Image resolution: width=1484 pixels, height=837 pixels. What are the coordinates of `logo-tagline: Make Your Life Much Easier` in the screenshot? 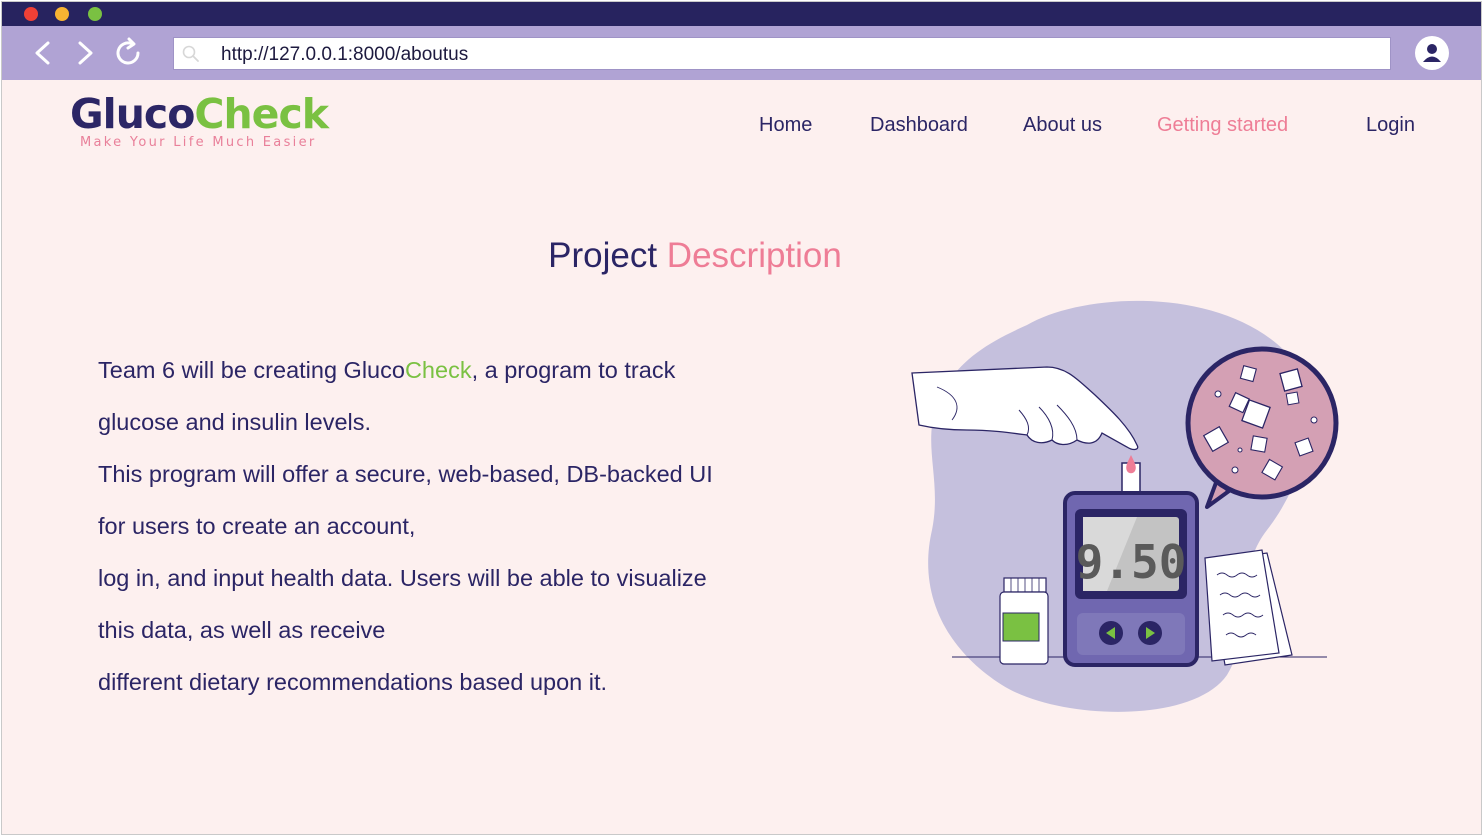 It's located at (198, 142).